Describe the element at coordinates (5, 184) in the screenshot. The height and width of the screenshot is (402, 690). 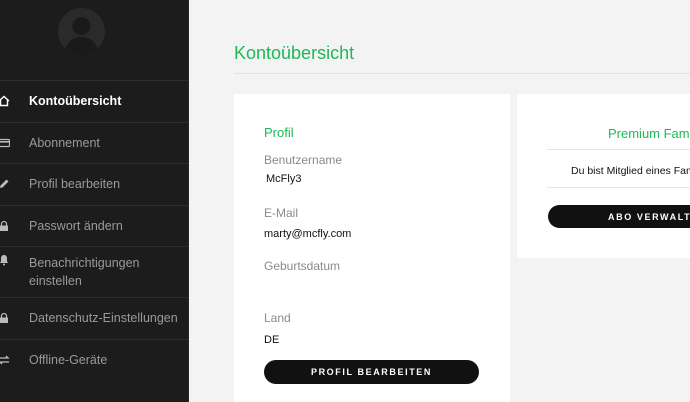
I see `pencil-icon` at that location.